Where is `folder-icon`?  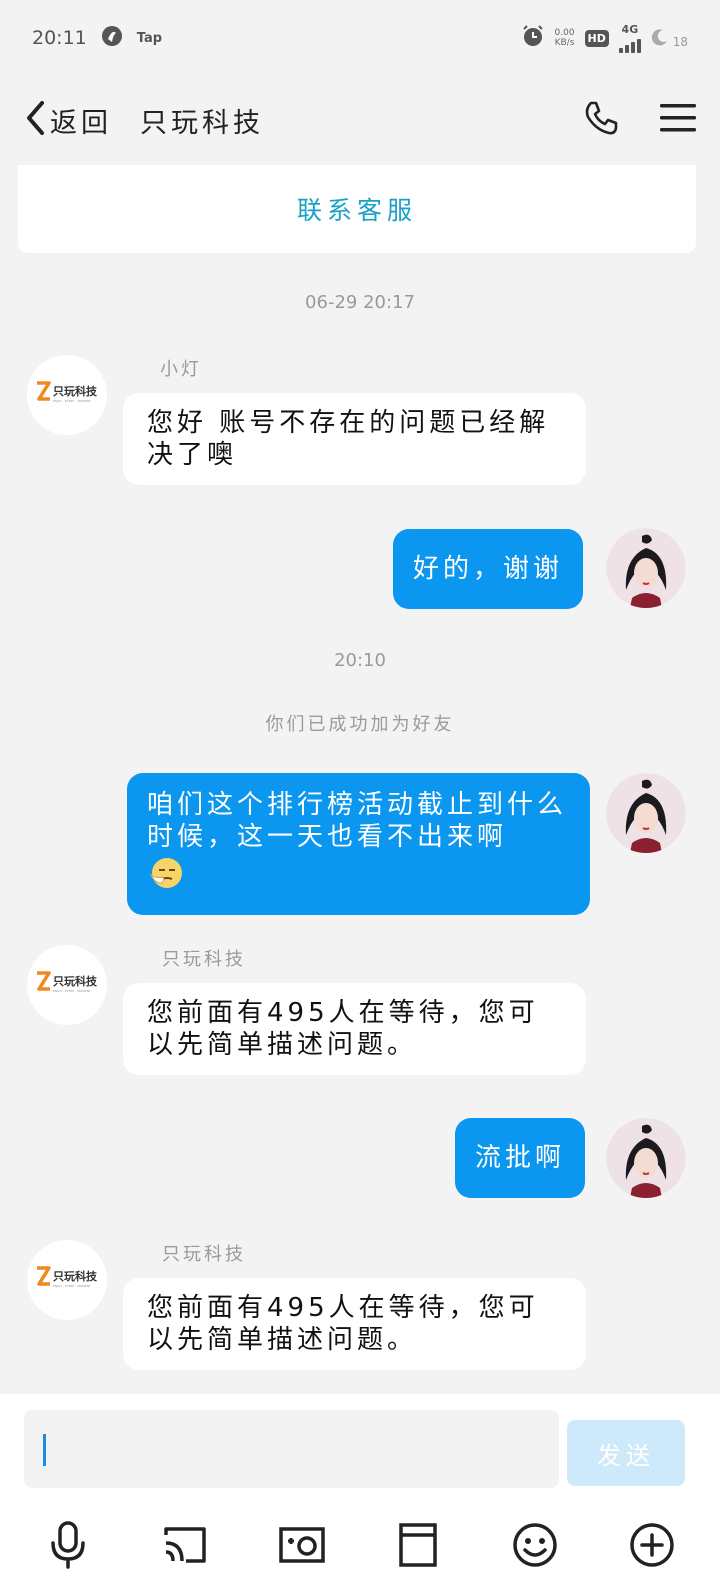 folder-icon is located at coordinates (418, 1545).